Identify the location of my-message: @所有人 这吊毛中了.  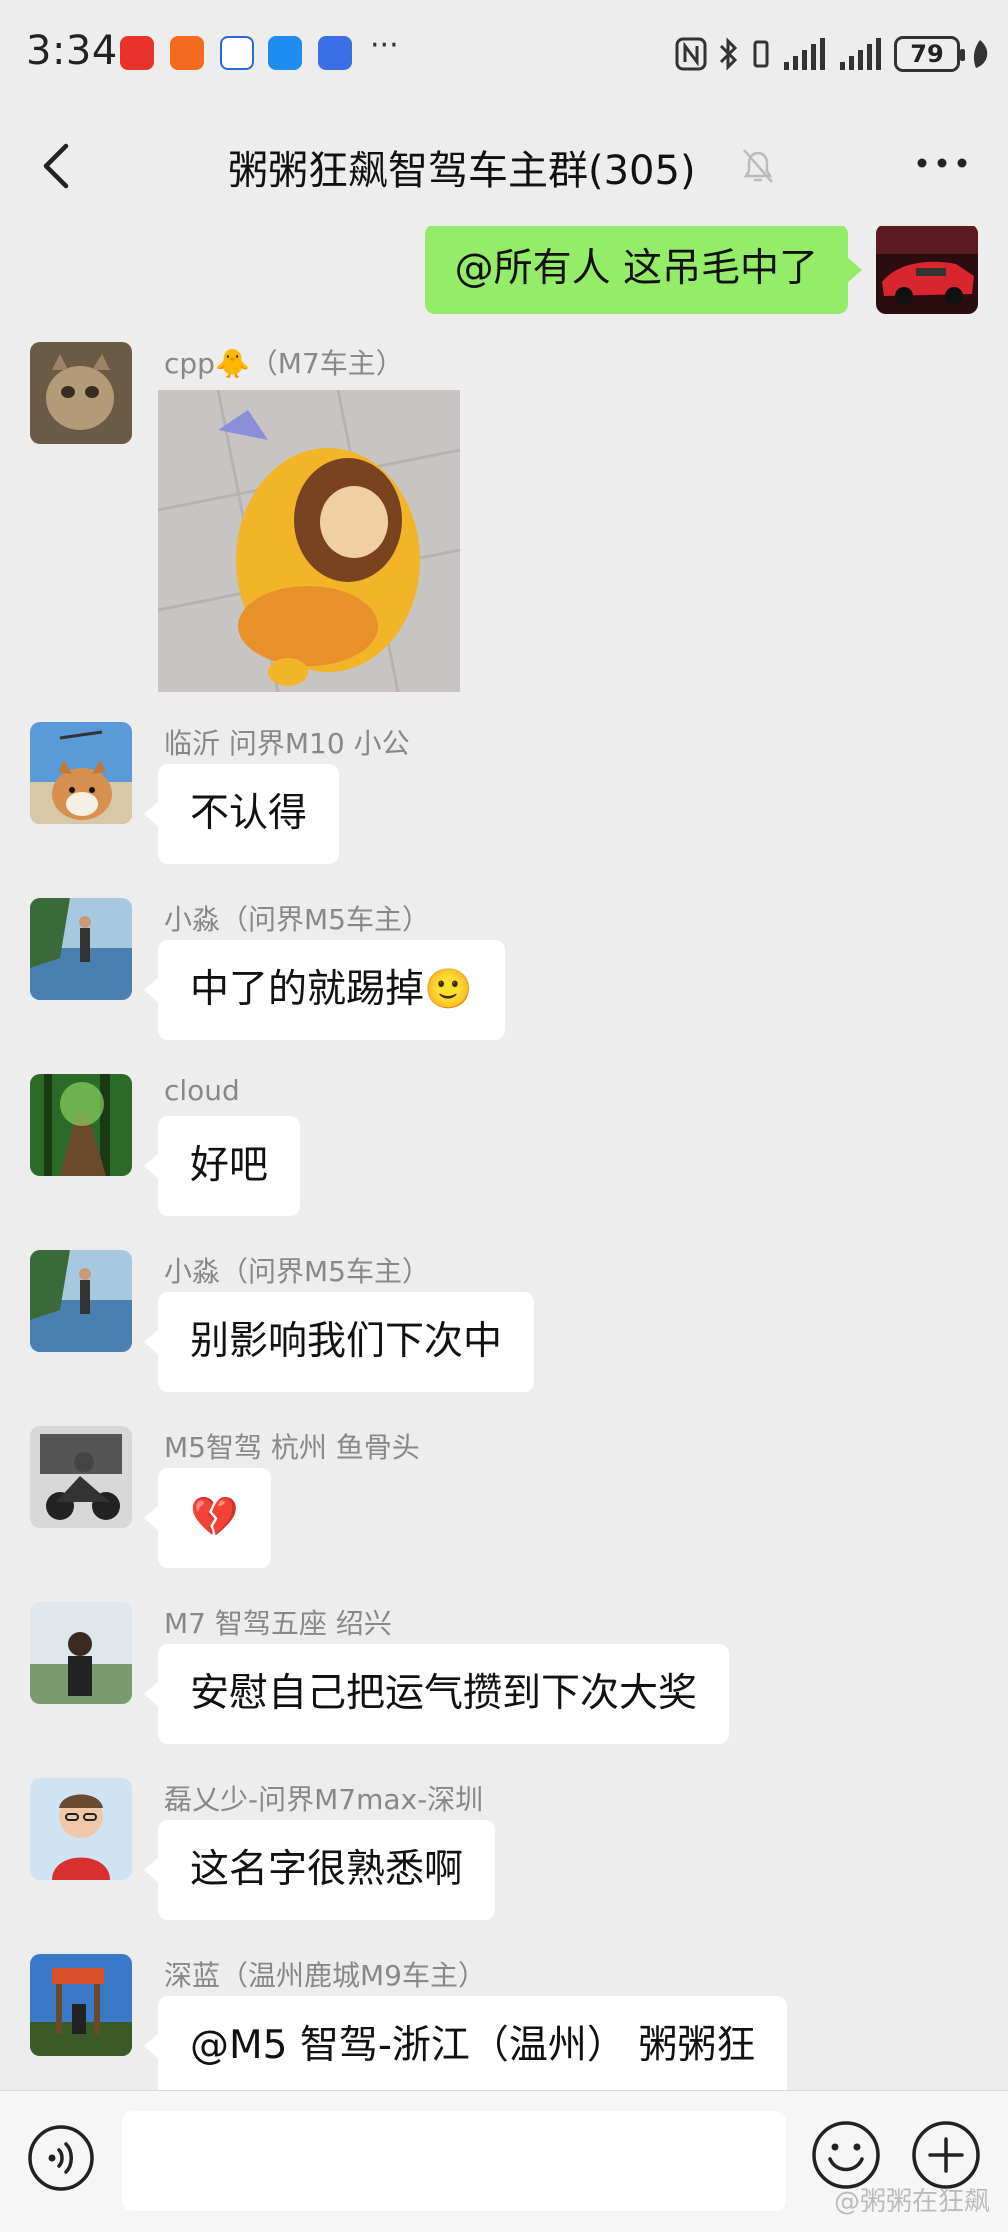
(504, 271).